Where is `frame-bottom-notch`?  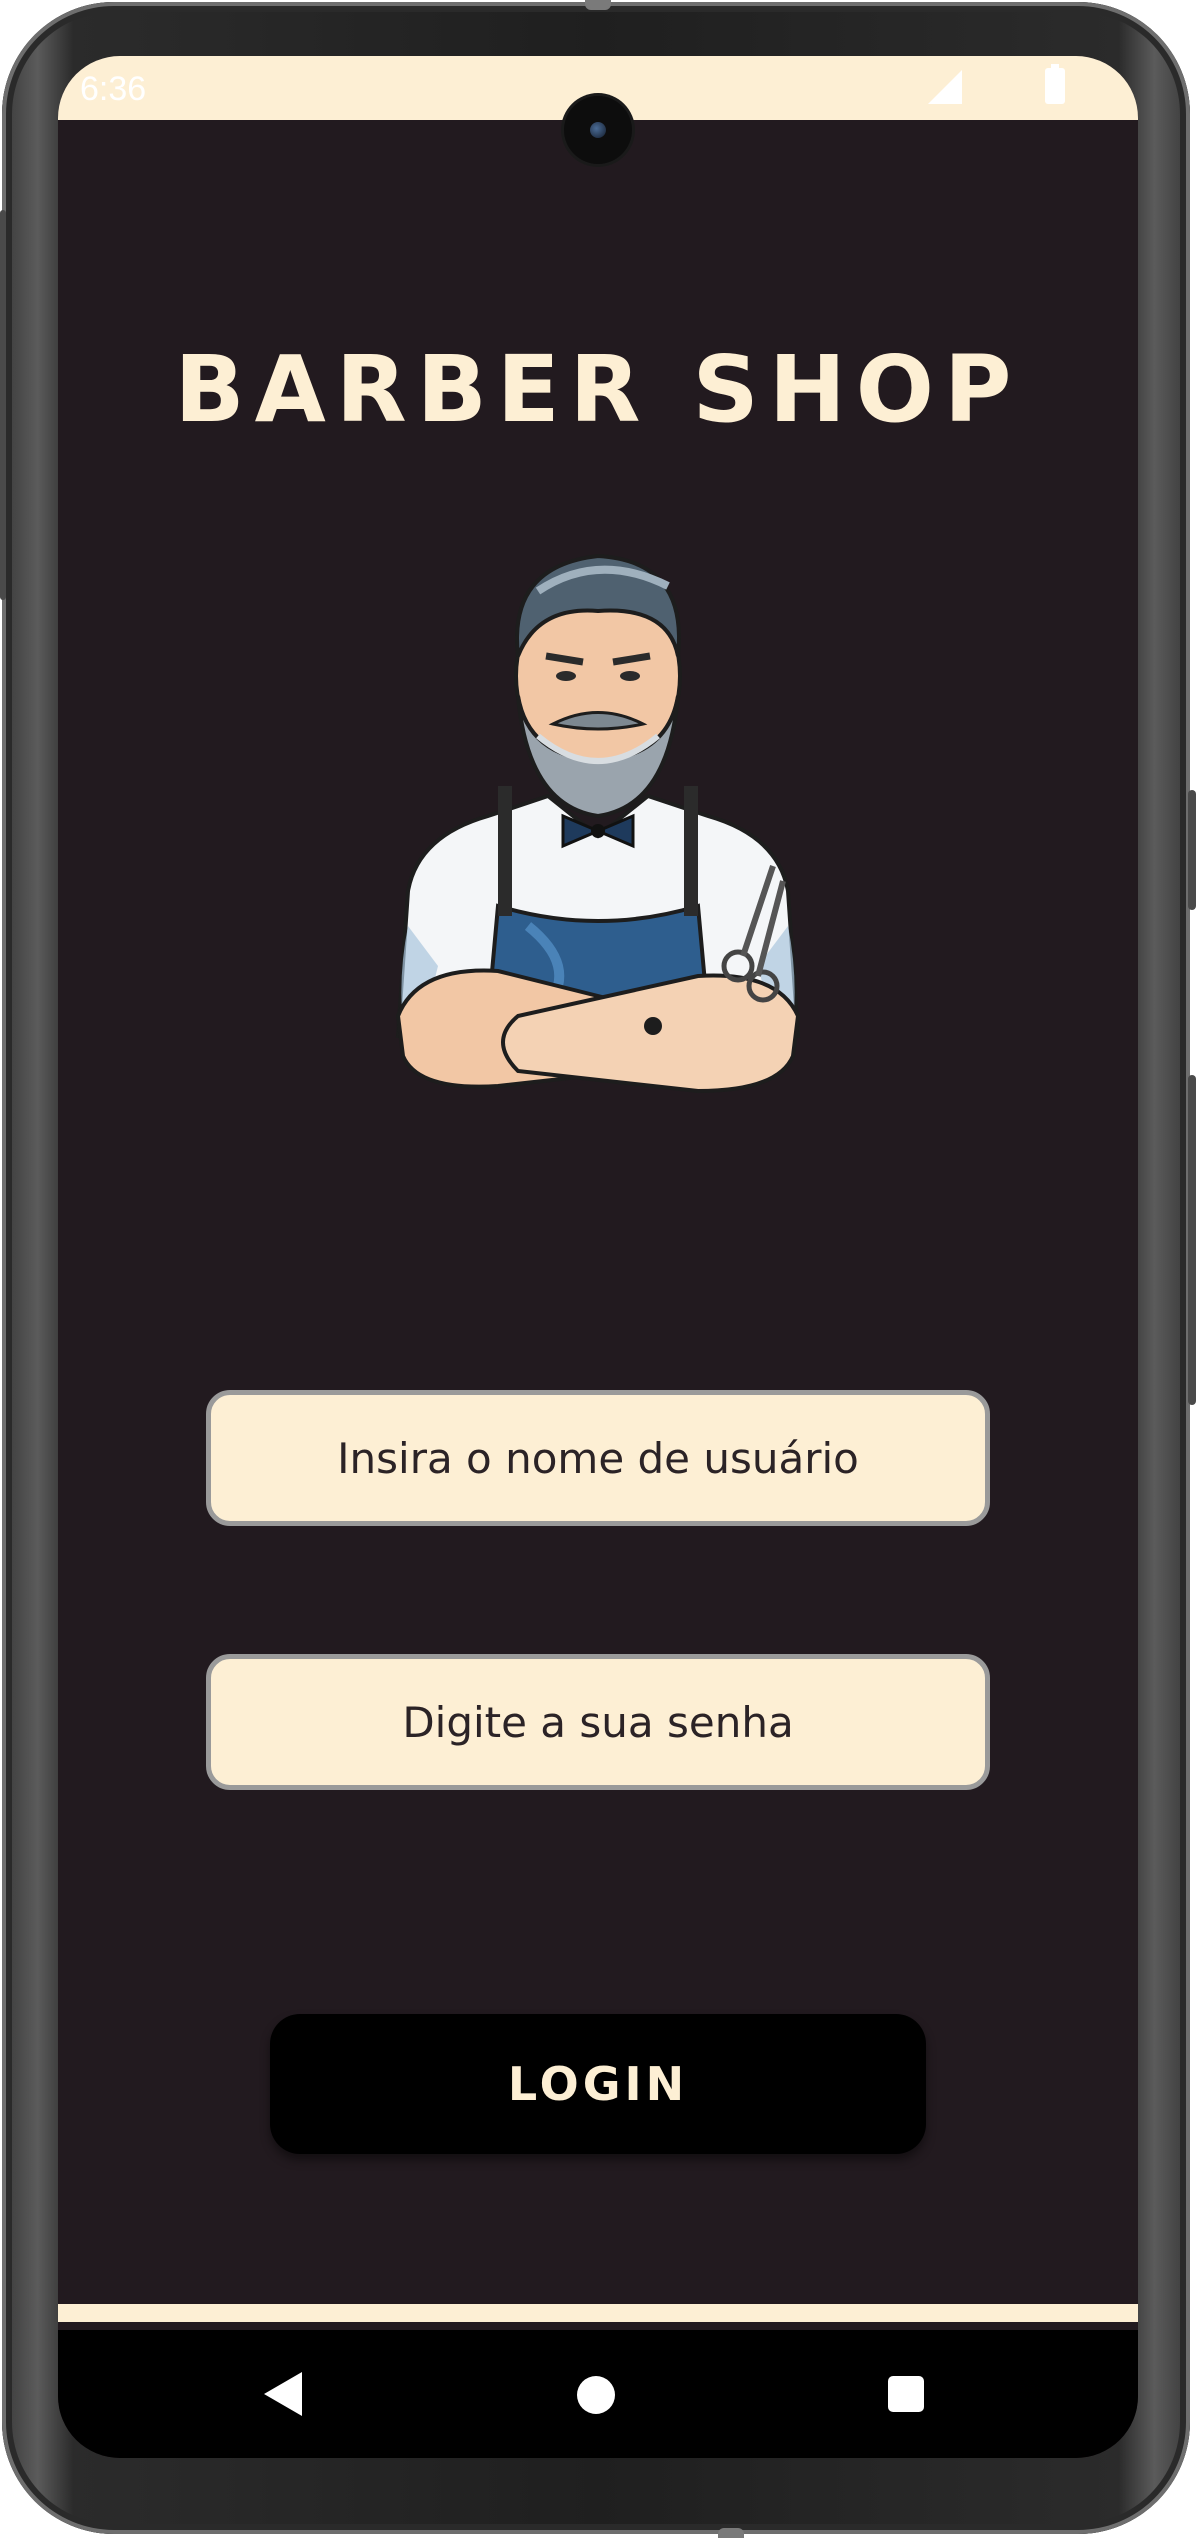
frame-bottom-notch is located at coordinates (731, 2533).